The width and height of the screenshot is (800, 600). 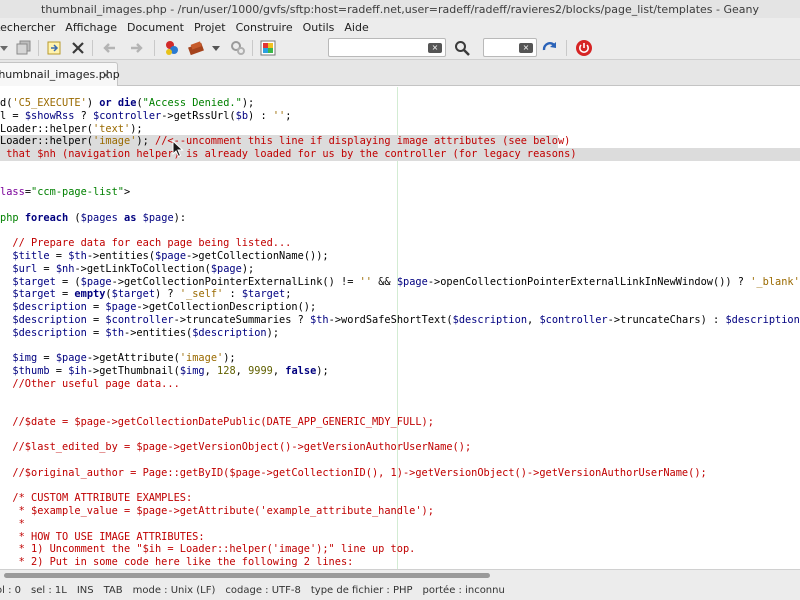 I want to click on code-line: $img = $page->getAttribute('image');, so click(x=400, y=358).